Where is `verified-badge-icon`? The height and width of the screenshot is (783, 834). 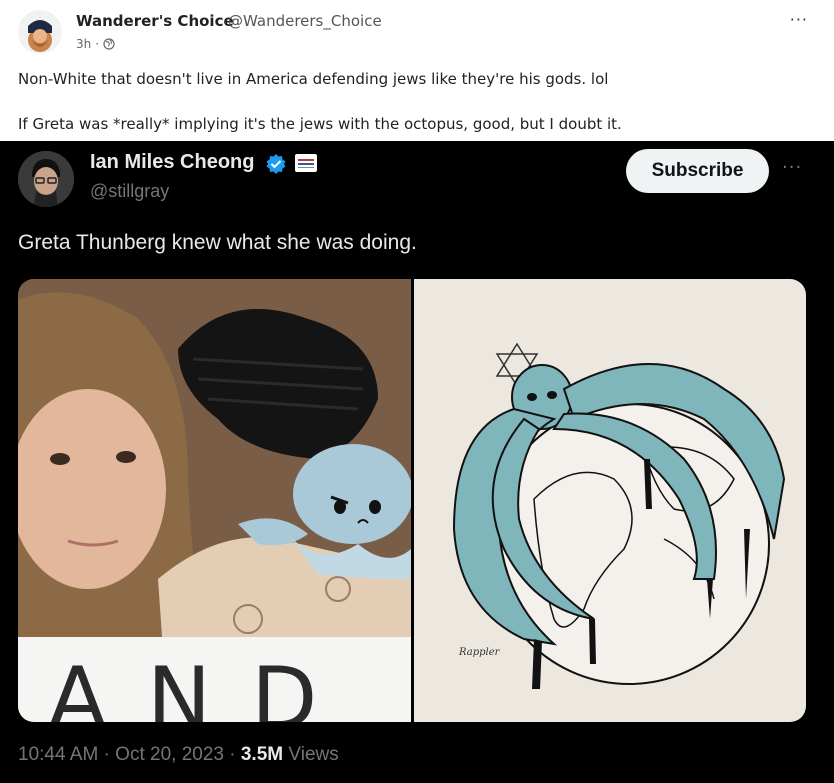 verified-badge-icon is located at coordinates (276, 164).